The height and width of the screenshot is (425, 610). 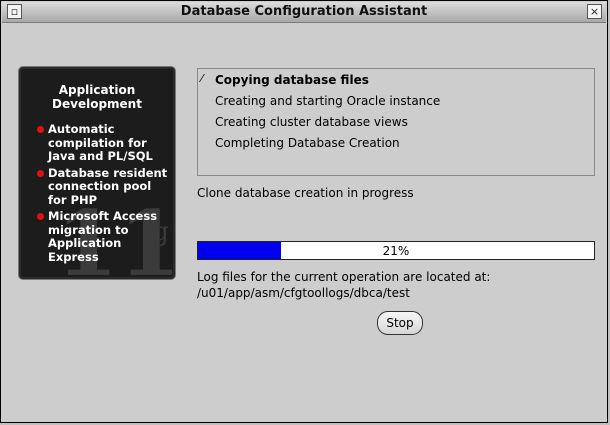 I want to click on progress-bar: 21%, so click(x=396, y=250).